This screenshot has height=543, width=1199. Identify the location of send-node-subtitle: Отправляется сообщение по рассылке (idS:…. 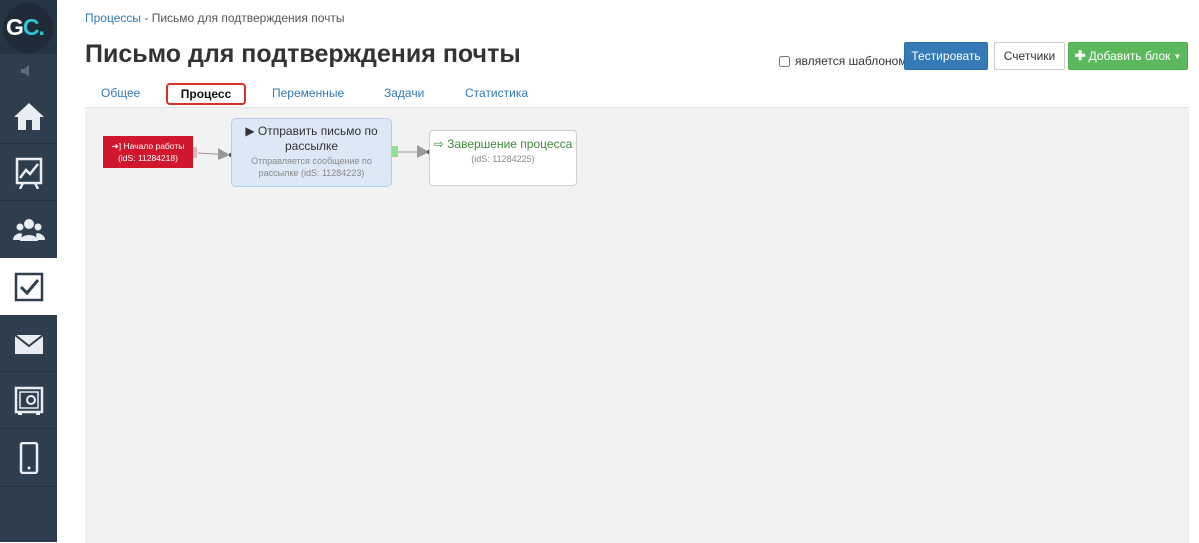
(311, 167).